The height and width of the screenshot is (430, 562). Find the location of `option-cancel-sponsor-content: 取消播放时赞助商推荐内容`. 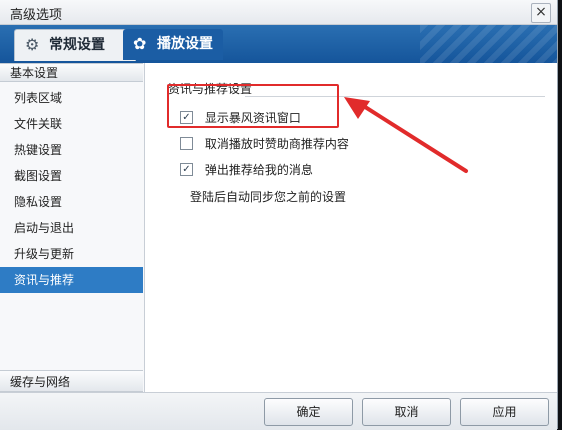

option-cancel-sponsor-content: 取消播放时赞助商推荐内容 is located at coordinates (264, 144).